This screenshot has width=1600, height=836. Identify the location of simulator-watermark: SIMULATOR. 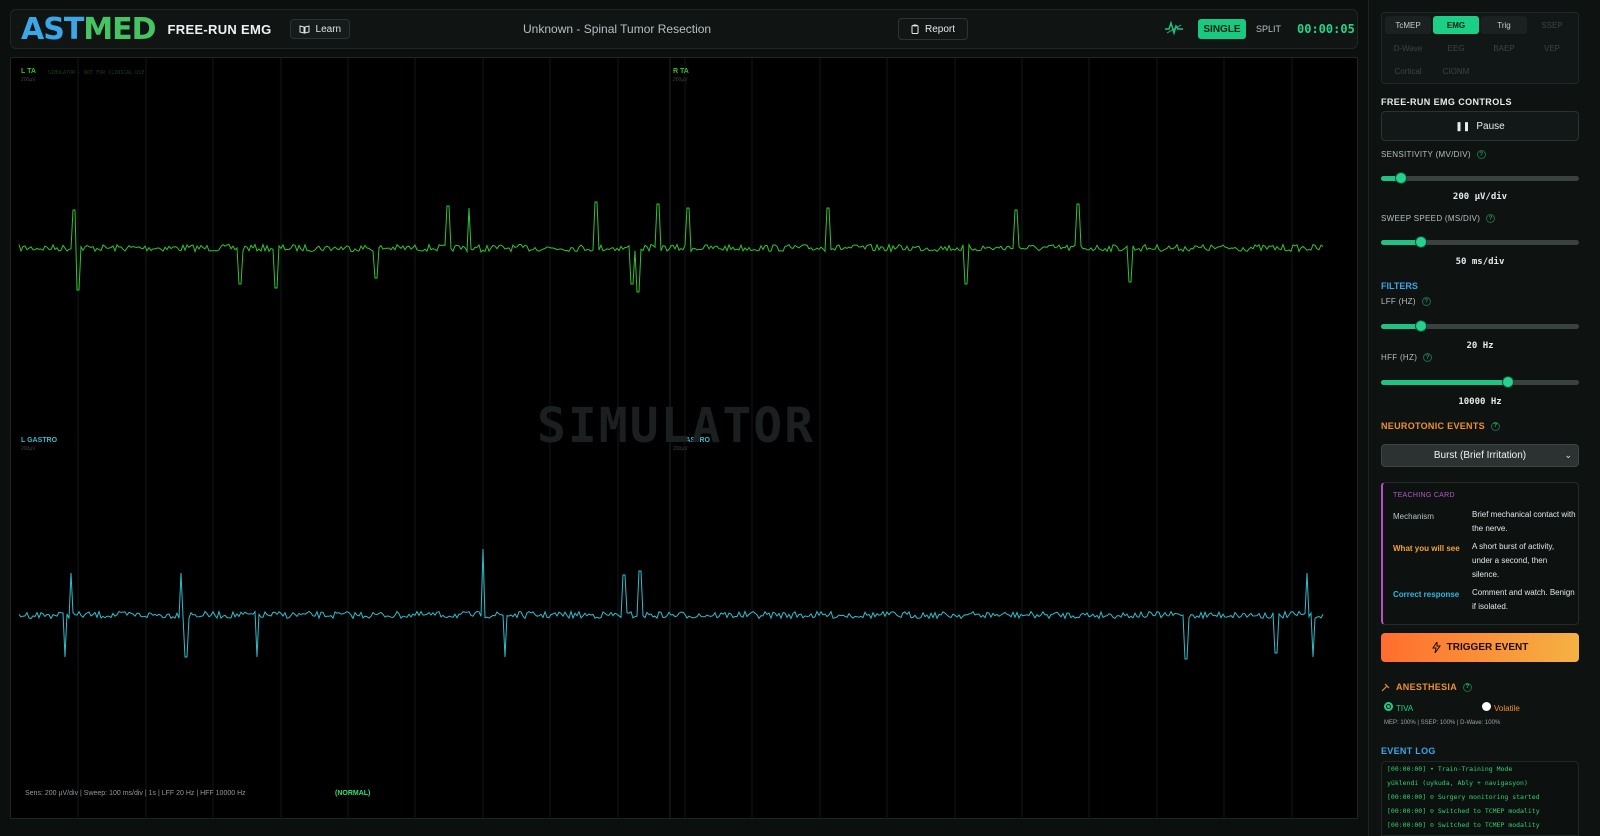
(676, 426).